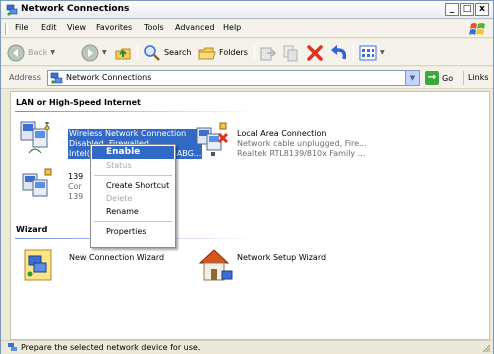 The height and width of the screenshot is (354, 494). What do you see at coordinates (38, 52) in the screenshot?
I see `back-label: Back` at bounding box center [38, 52].